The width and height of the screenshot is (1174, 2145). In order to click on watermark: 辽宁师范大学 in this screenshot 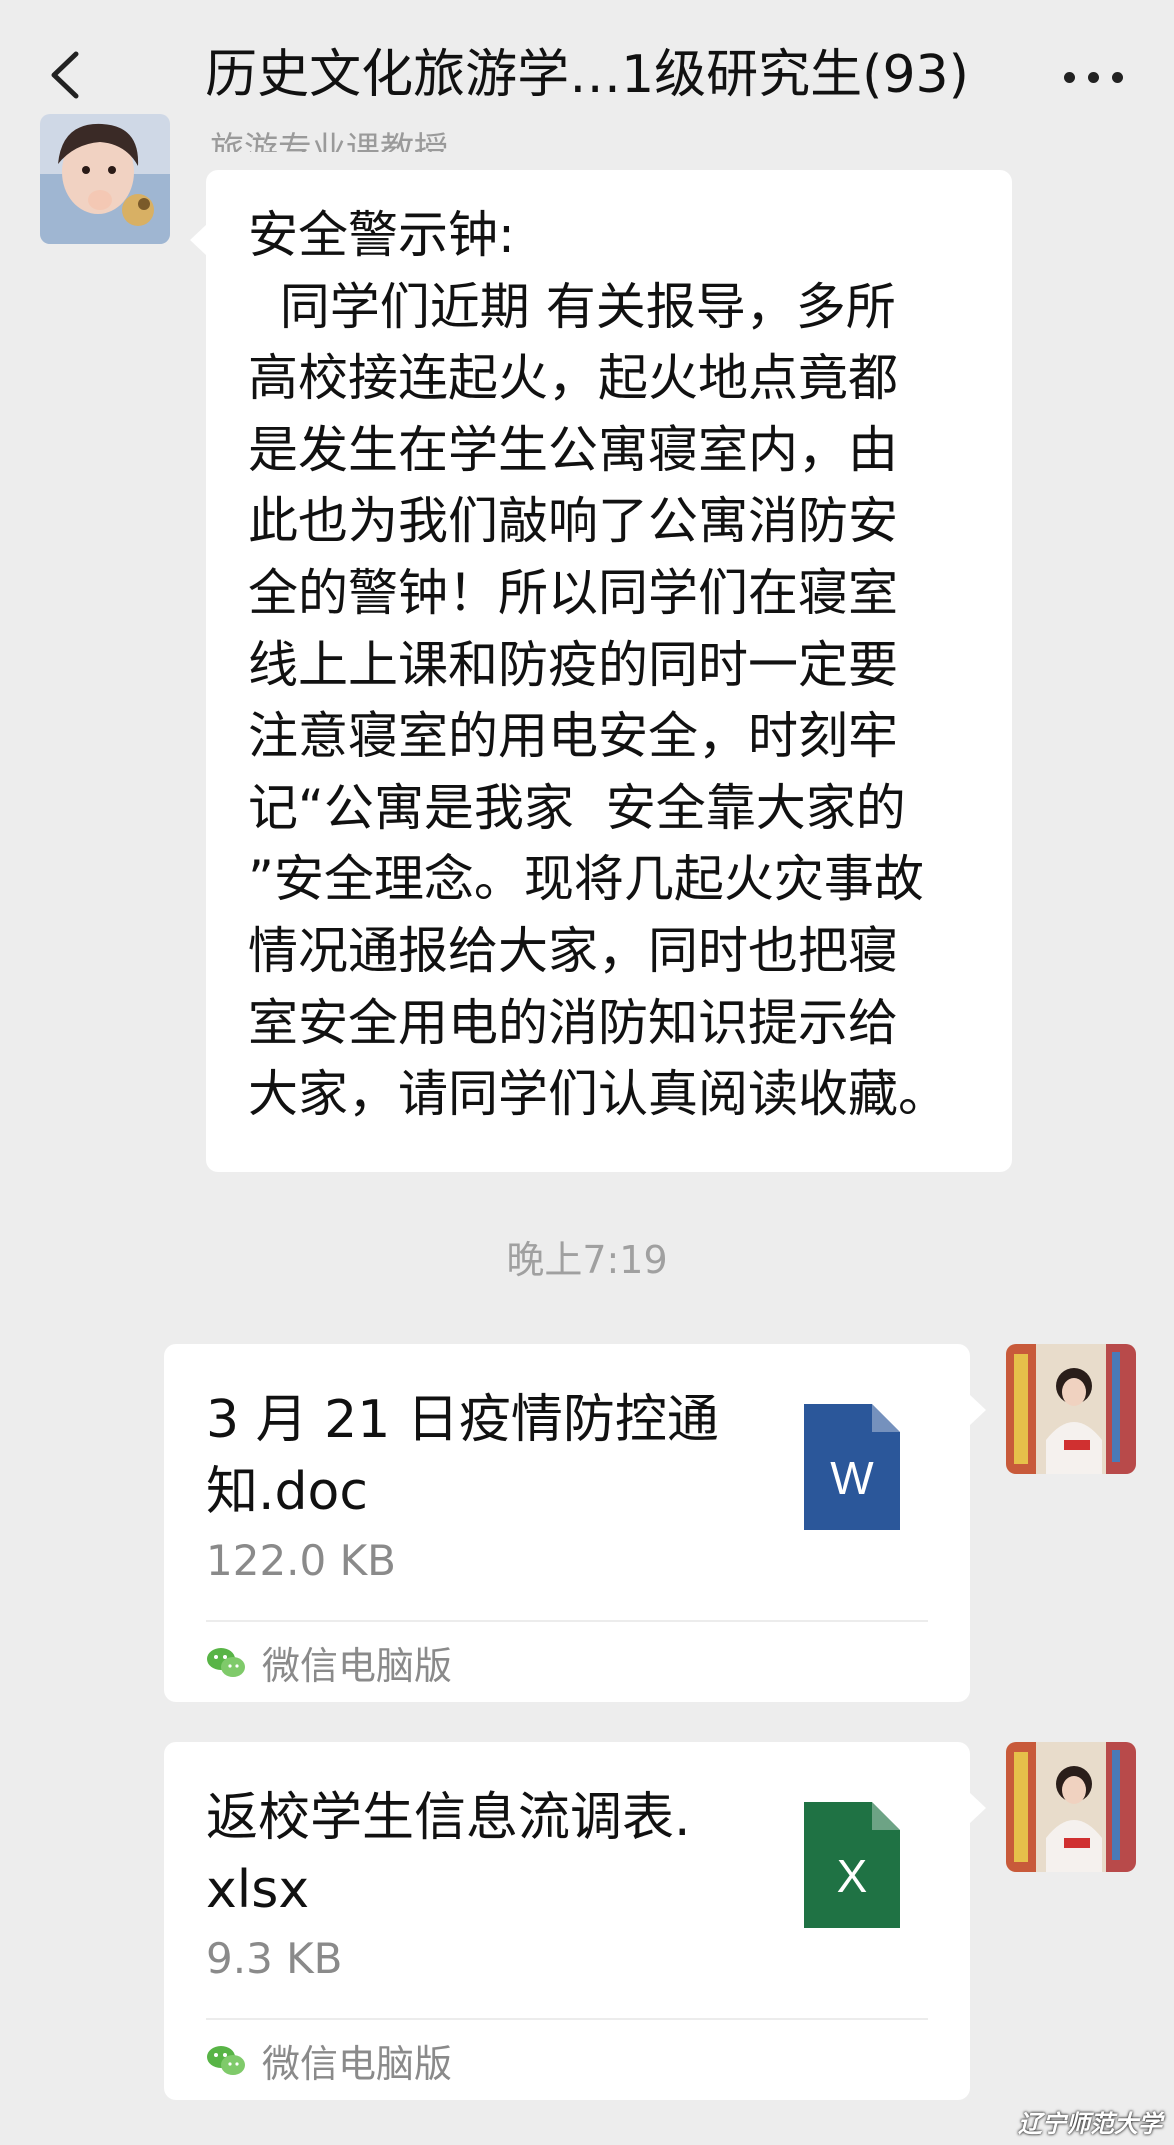, I will do `click(1090, 2124)`.